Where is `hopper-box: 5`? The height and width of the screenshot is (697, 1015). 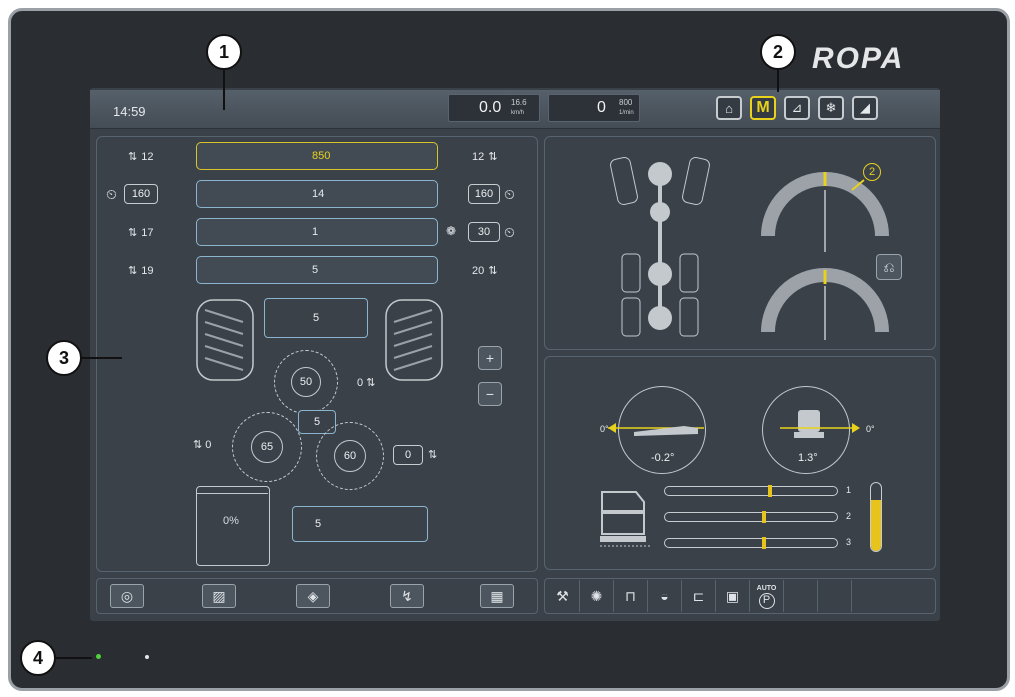
hopper-box: 5 is located at coordinates (316, 318).